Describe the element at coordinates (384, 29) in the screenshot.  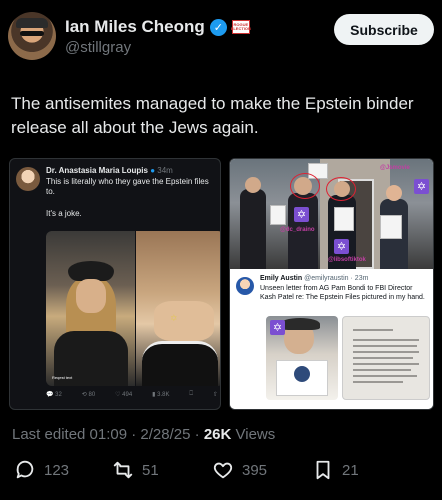
I see `subscribe-button: Subscribe` at that location.